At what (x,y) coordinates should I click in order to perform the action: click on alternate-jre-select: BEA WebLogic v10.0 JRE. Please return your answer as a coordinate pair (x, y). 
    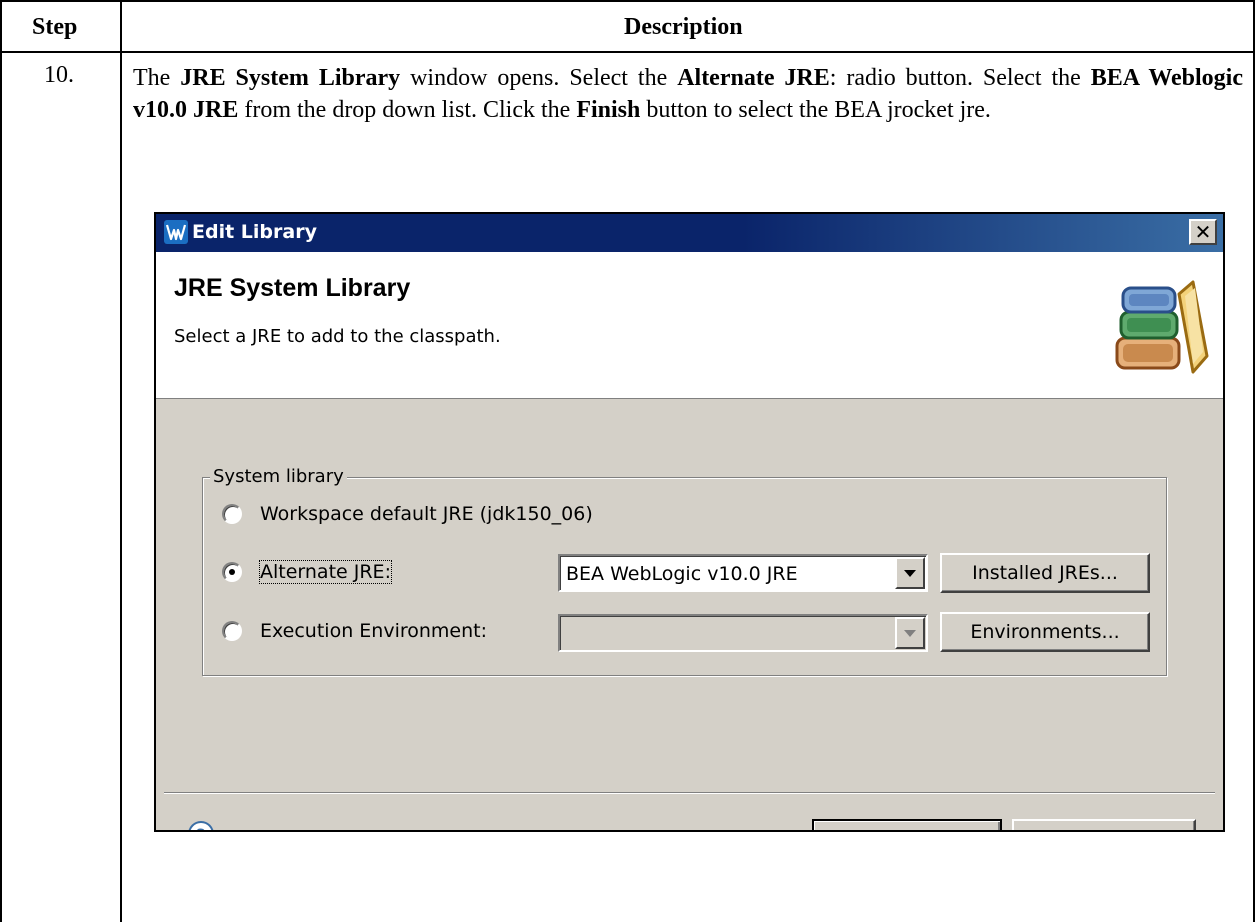
    Looking at the image, I should click on (743, 573).